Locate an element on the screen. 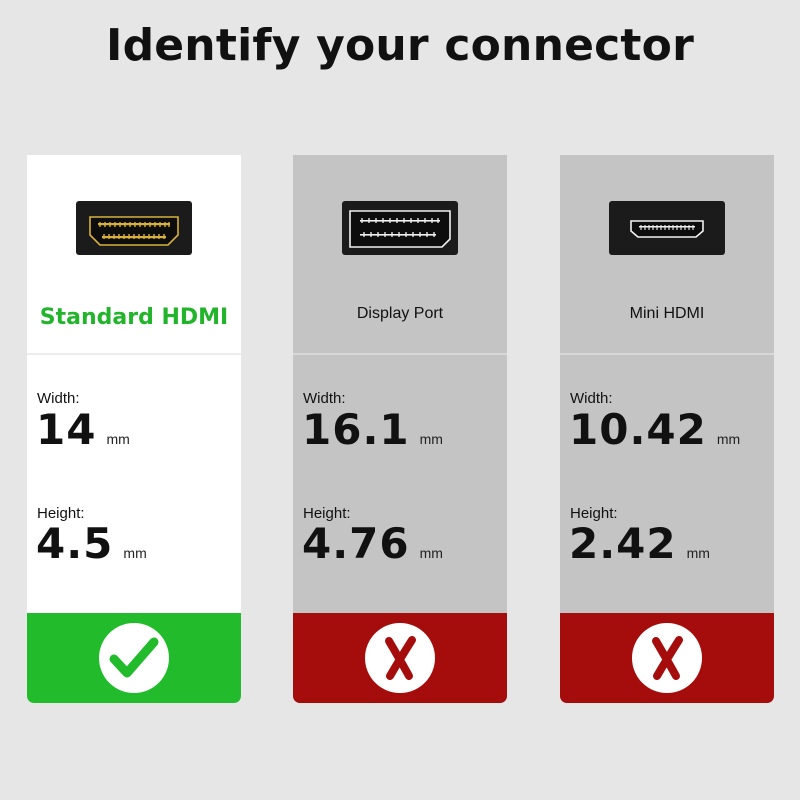 The height and width of the screenshot is (800, 800). height-value: 4.76 is located at coordinates (356, 543).